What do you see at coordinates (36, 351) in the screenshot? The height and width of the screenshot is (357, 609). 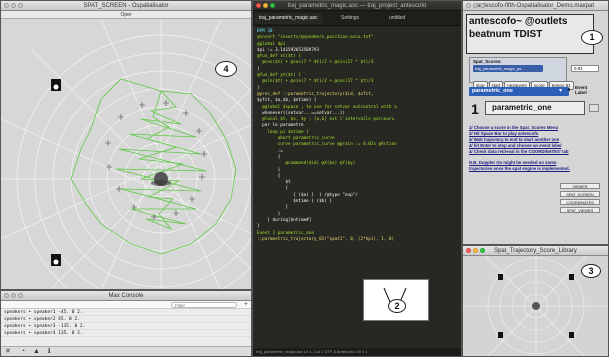 I see `warning-icon: ▲` at bounding box center [36, 351].